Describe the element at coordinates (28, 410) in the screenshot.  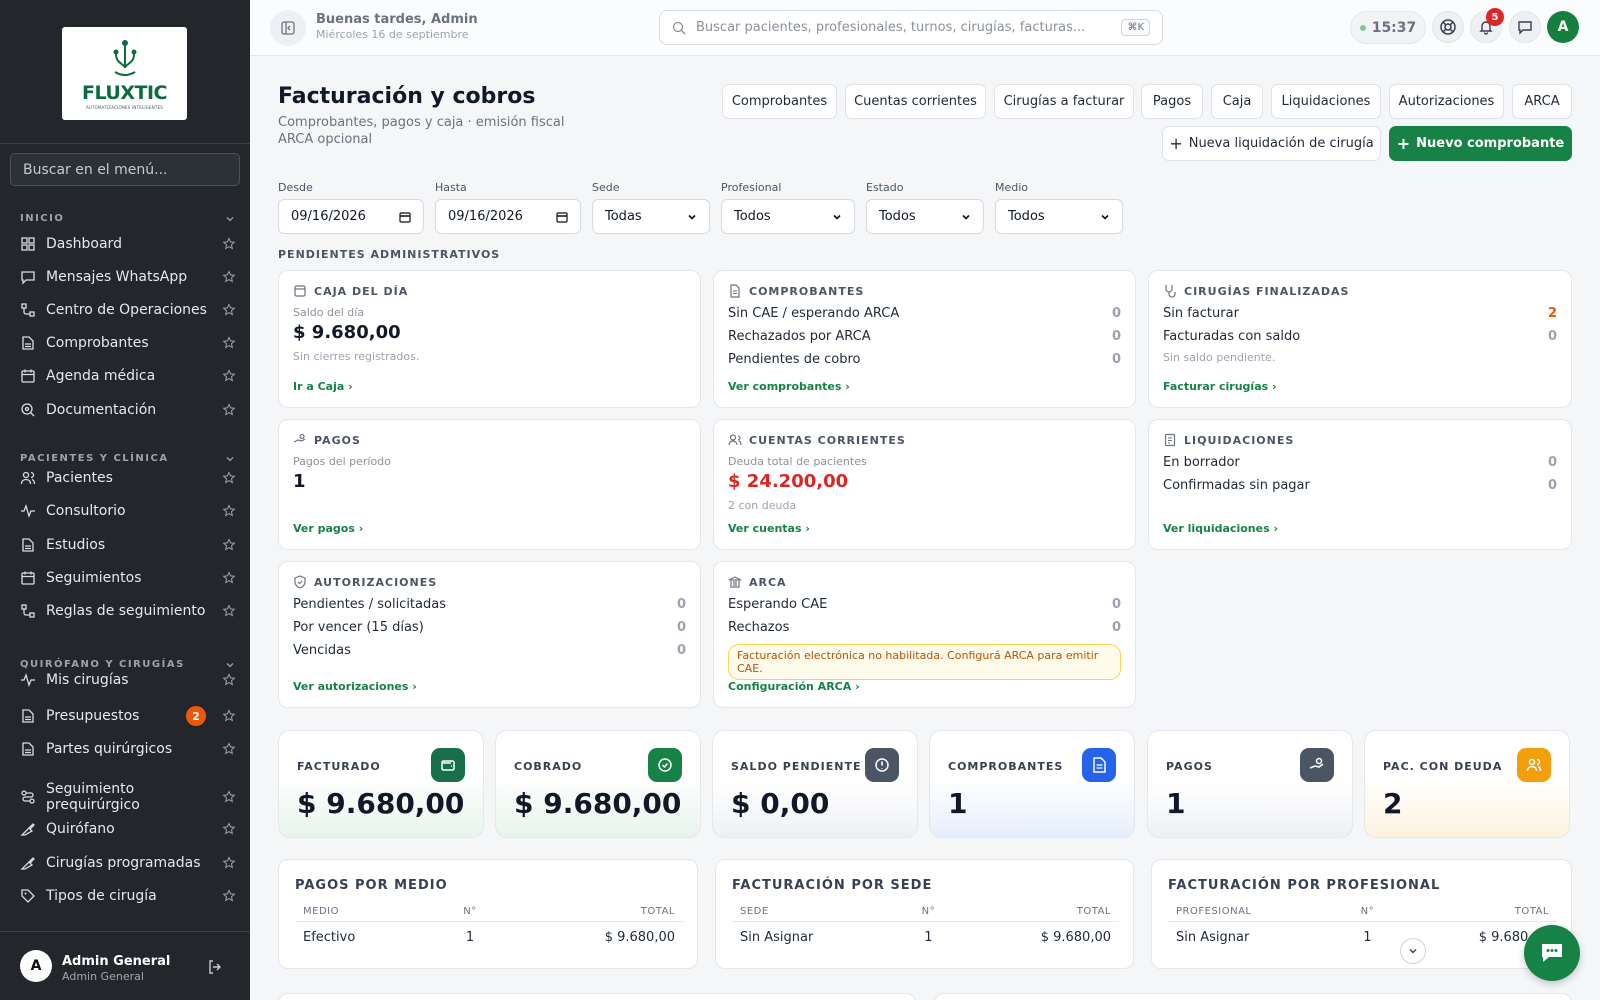
I see `doc-search-icon` at that location.